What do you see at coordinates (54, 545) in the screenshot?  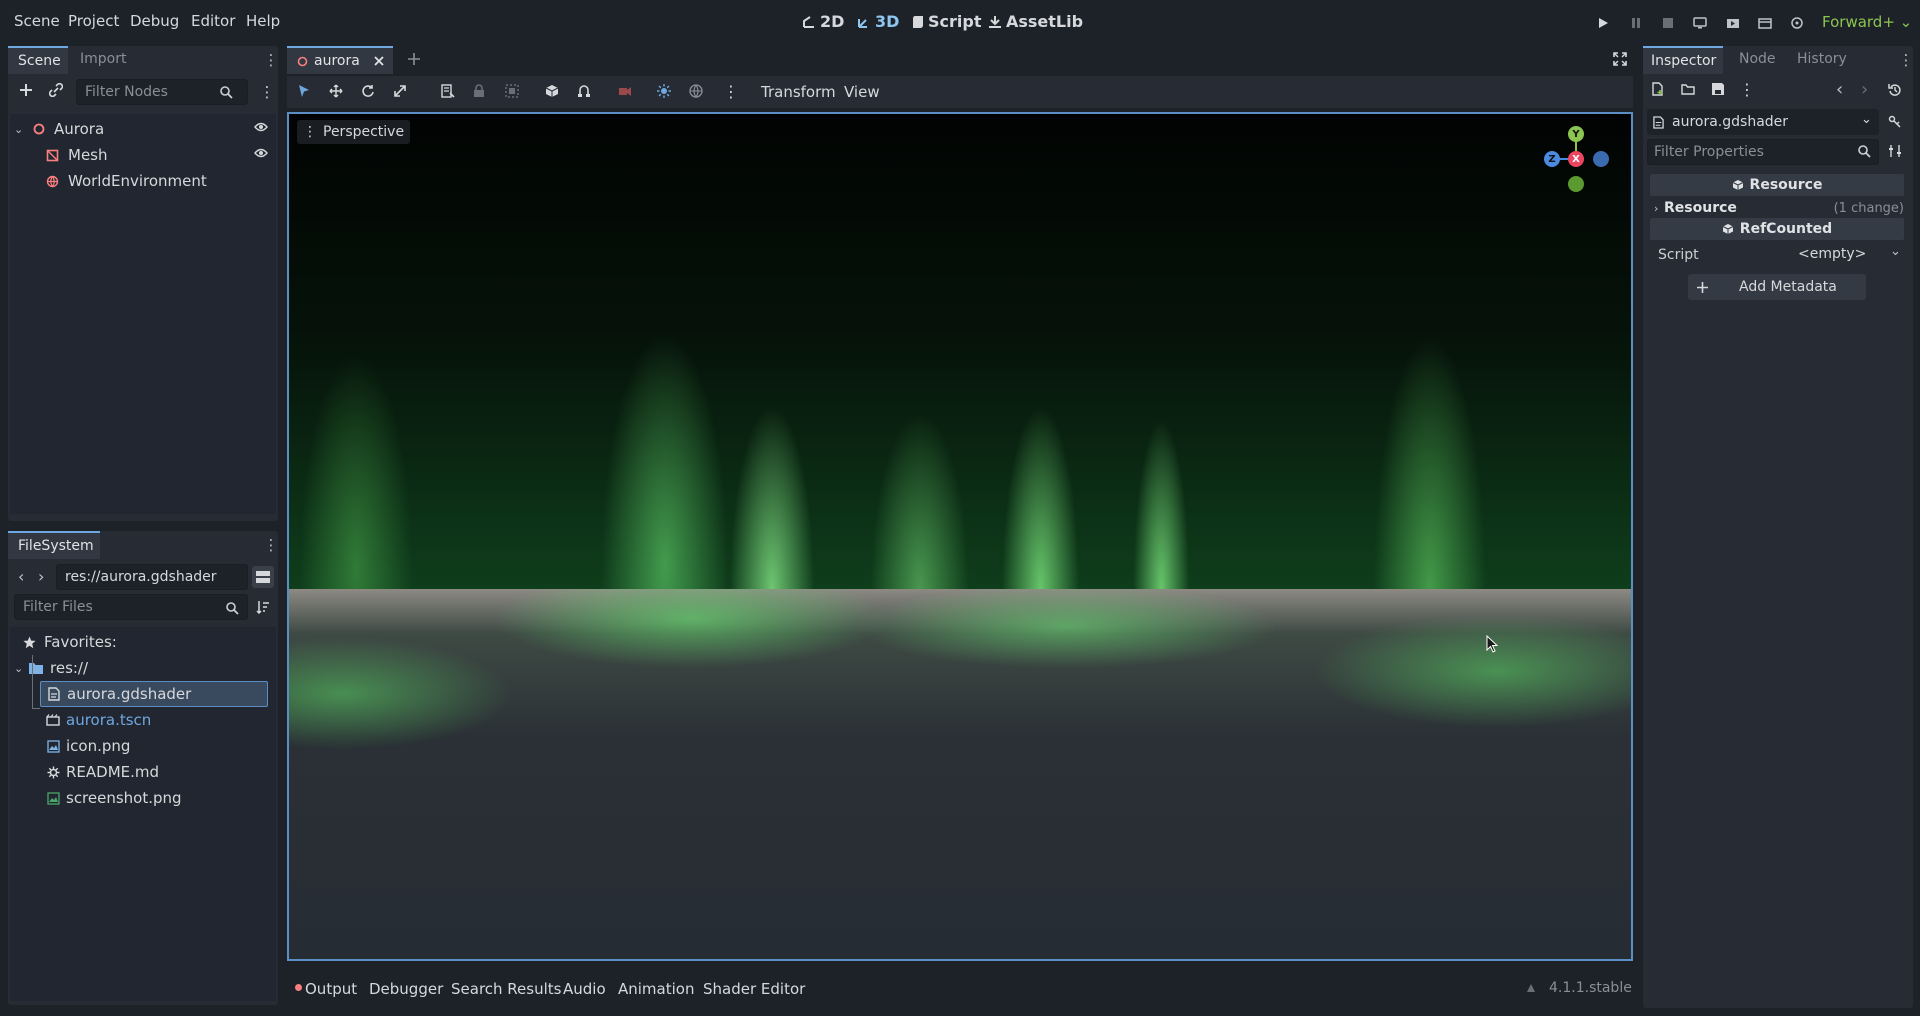 I see `tab-filesystem: FileSystem` at bounding box center [54, 545].